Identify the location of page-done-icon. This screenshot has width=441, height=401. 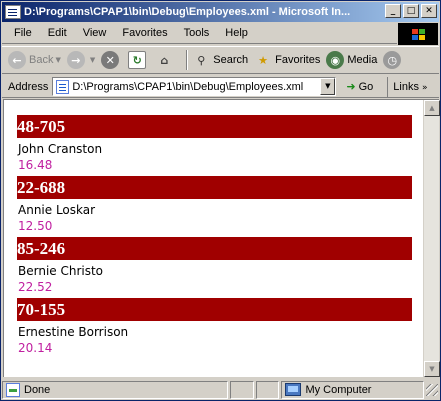
(13, 389).